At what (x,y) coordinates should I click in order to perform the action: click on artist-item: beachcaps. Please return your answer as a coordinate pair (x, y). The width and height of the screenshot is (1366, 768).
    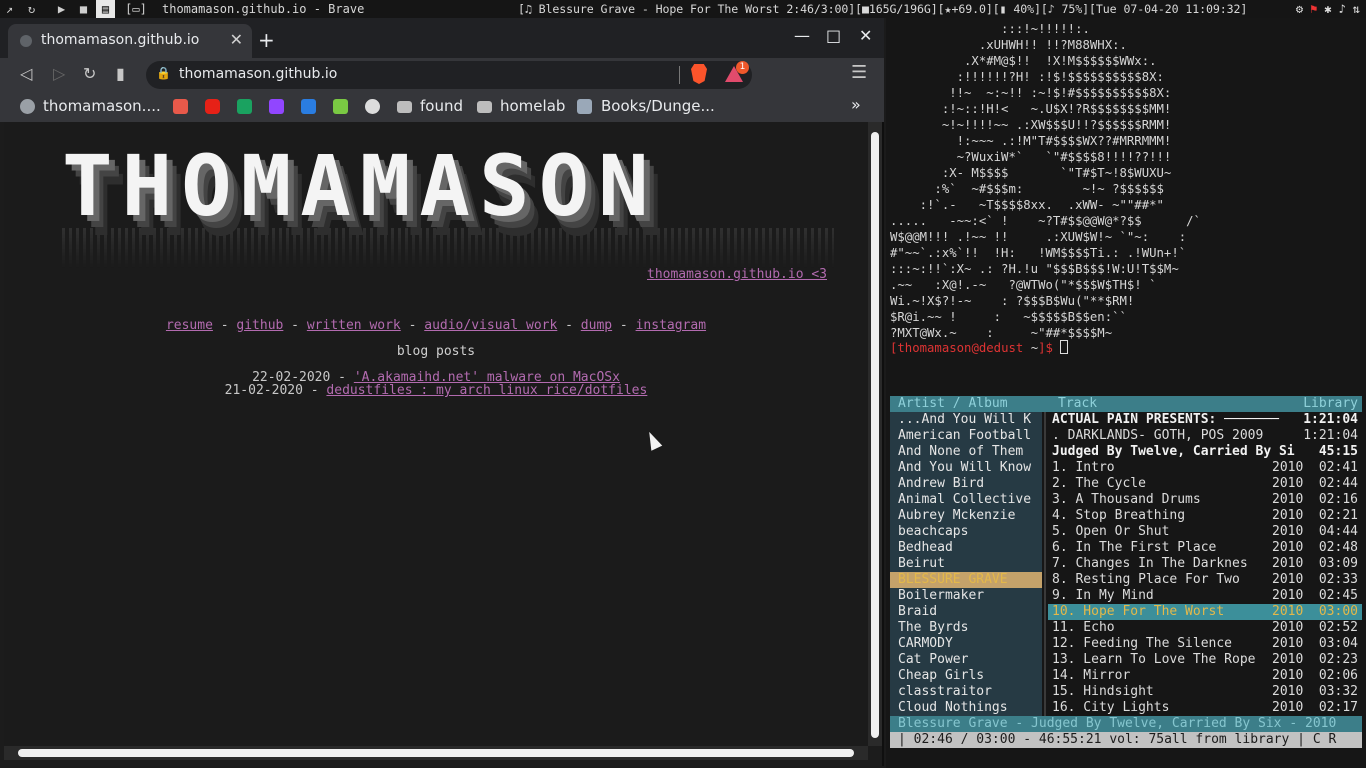
    Looking at the image, I should click on (933, 532).